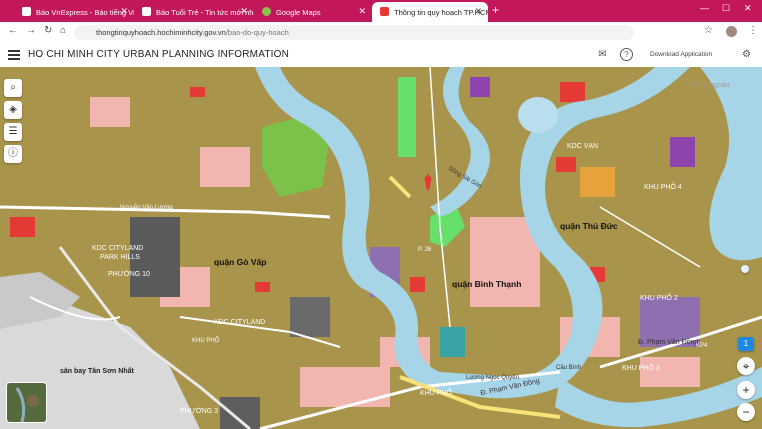 The image size is (762, 429). Describe the element at coordinates (240, 262) in the screenshot. I see `map-label-district: quận Gò Vấp` at that location.